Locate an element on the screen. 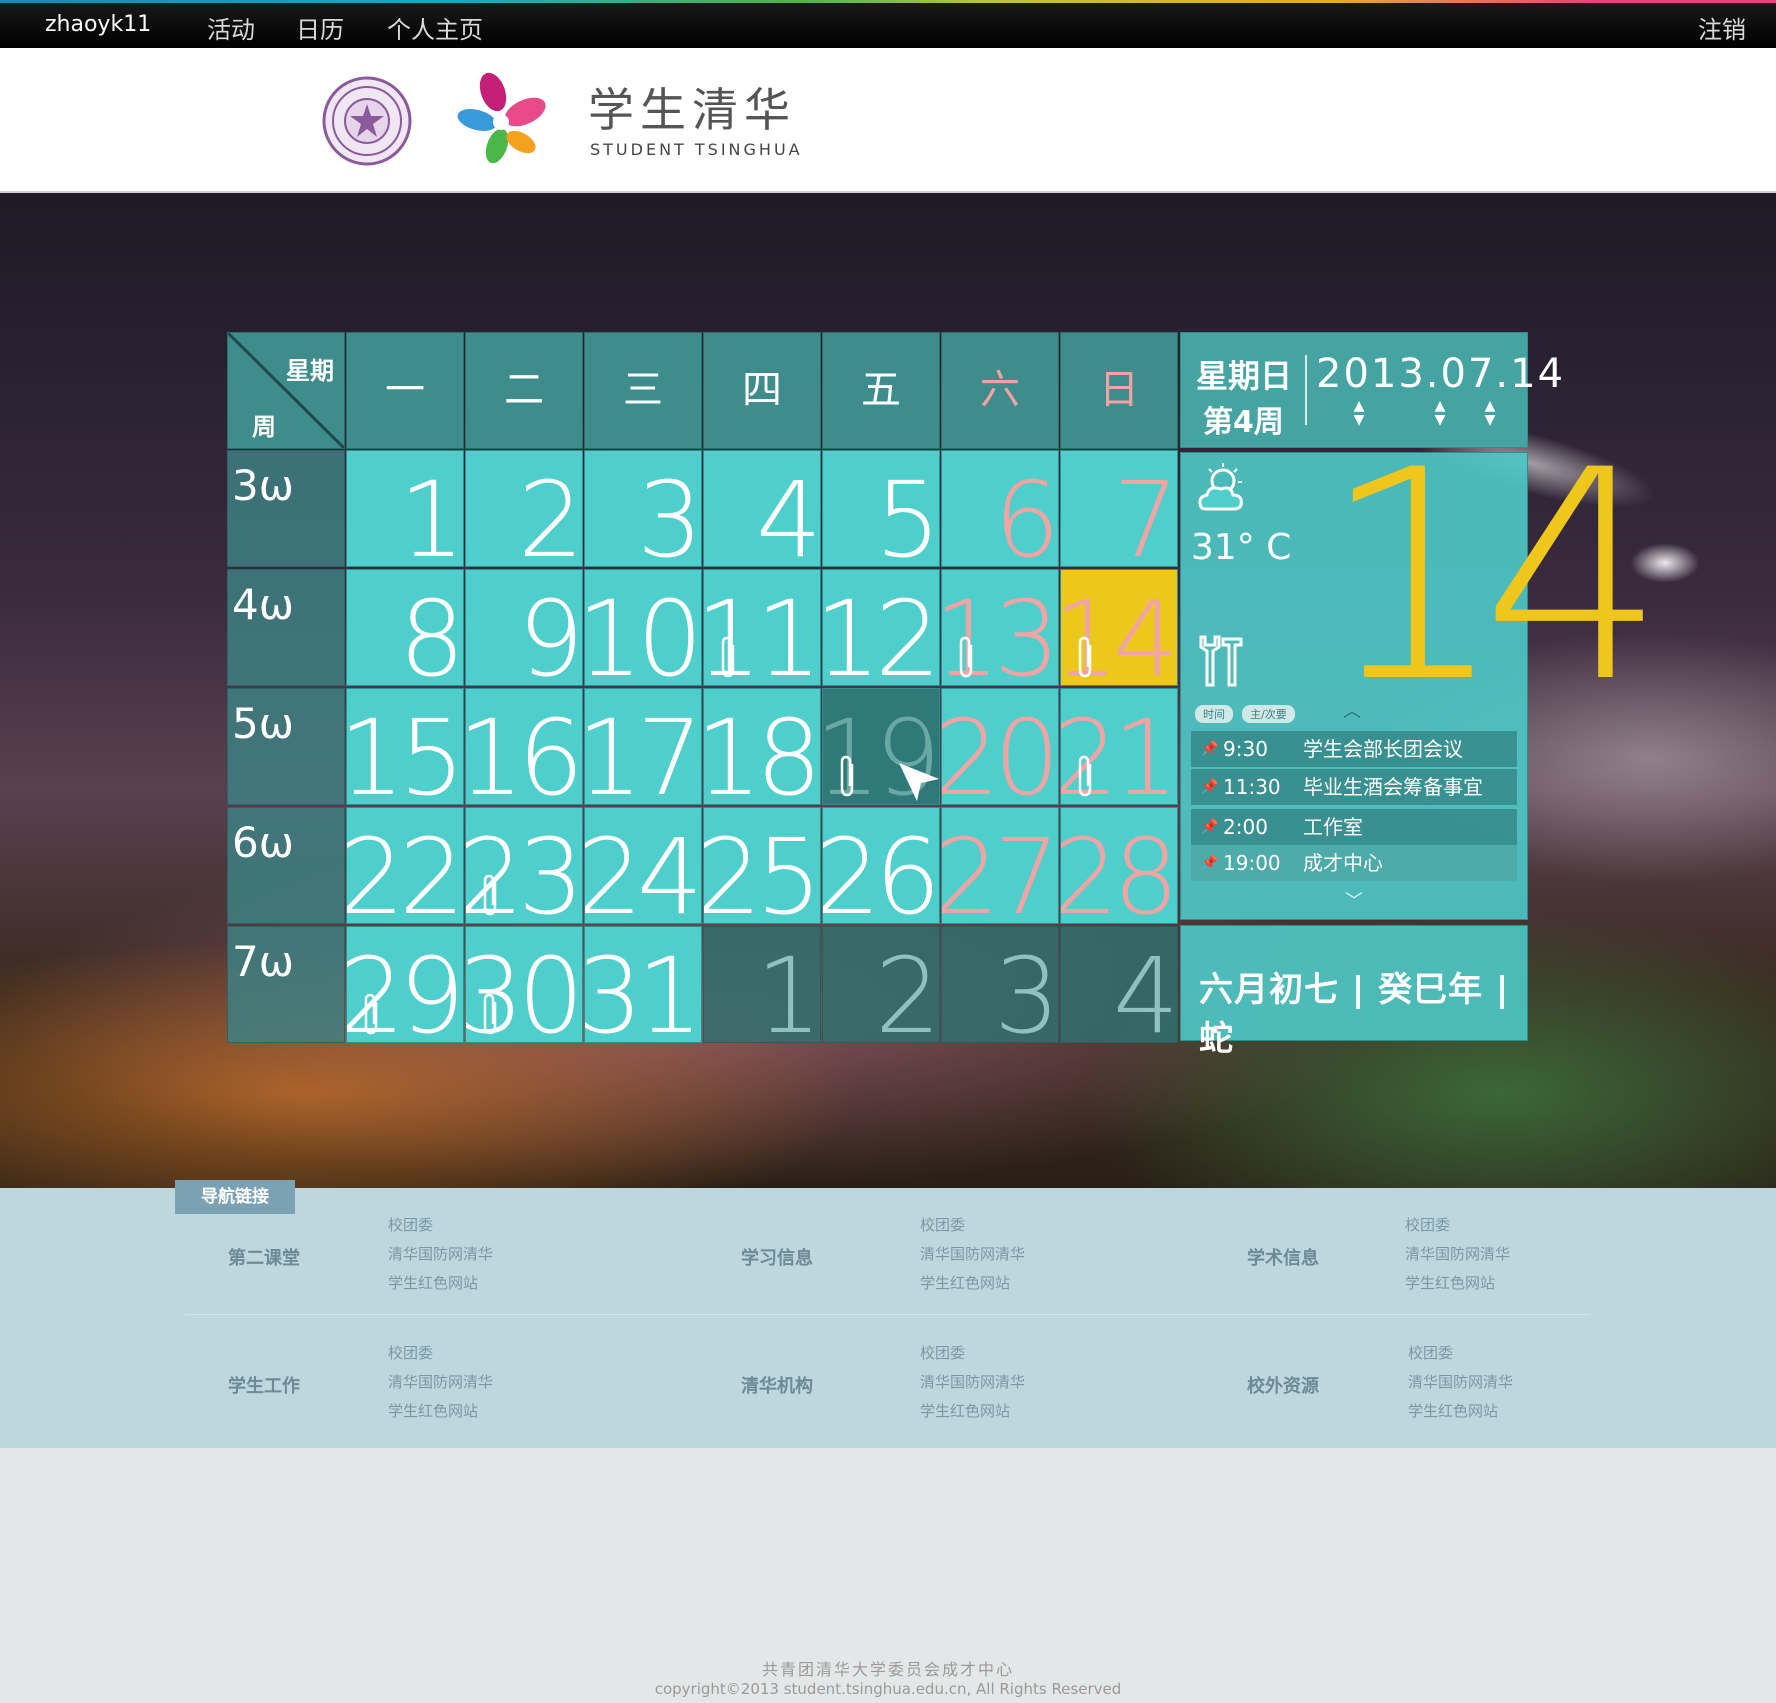  calendar-day: 19 is located at coordinates (881, 746).